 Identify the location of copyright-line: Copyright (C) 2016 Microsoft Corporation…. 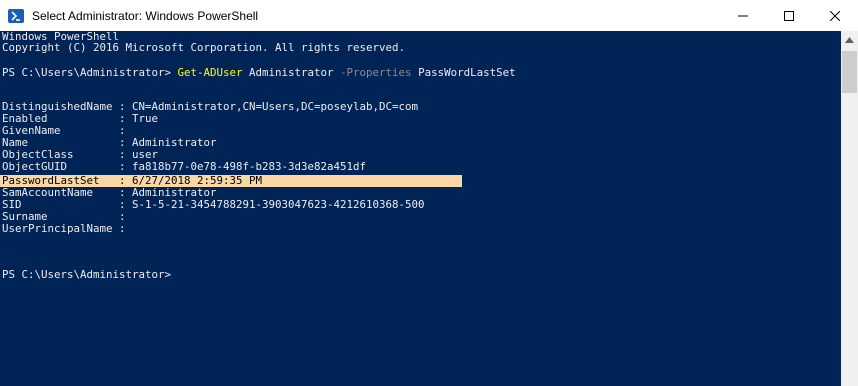
(204, 47).